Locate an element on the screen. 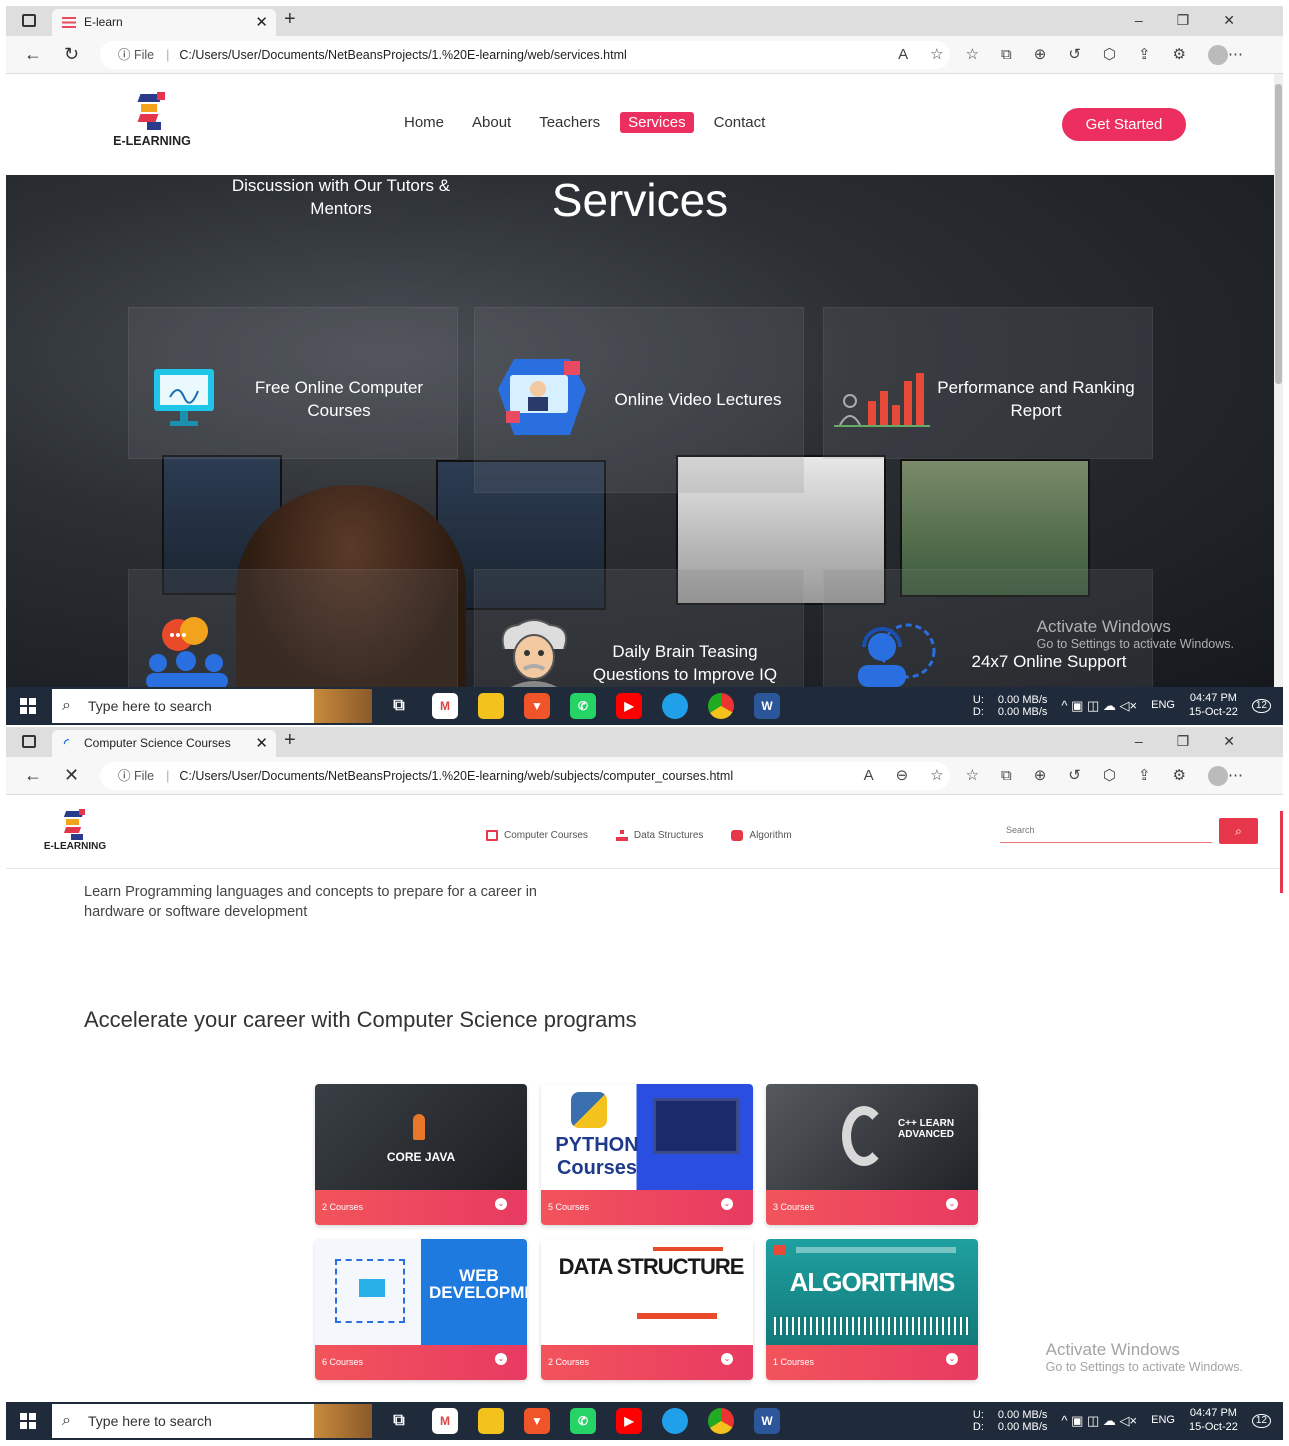  course-card-algorithms: ALGORITHMS 1 Courses ⌄ is located at coordinates (872, 1309).